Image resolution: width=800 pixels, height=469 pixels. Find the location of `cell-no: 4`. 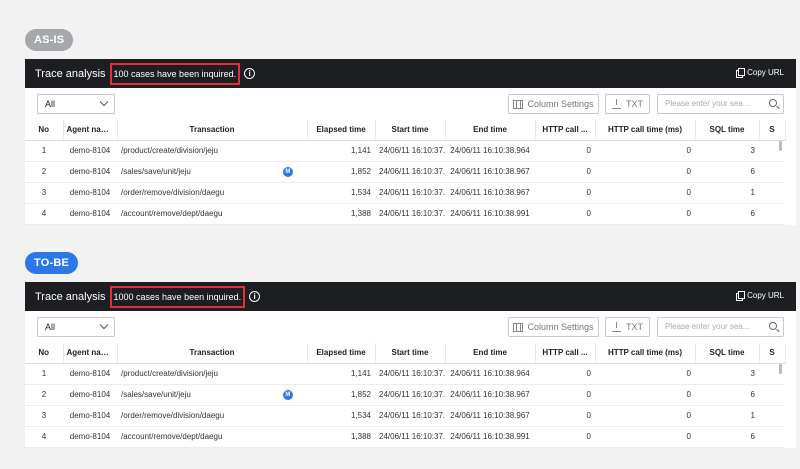

cell-no: 4 is located at coordinates (44, 437).